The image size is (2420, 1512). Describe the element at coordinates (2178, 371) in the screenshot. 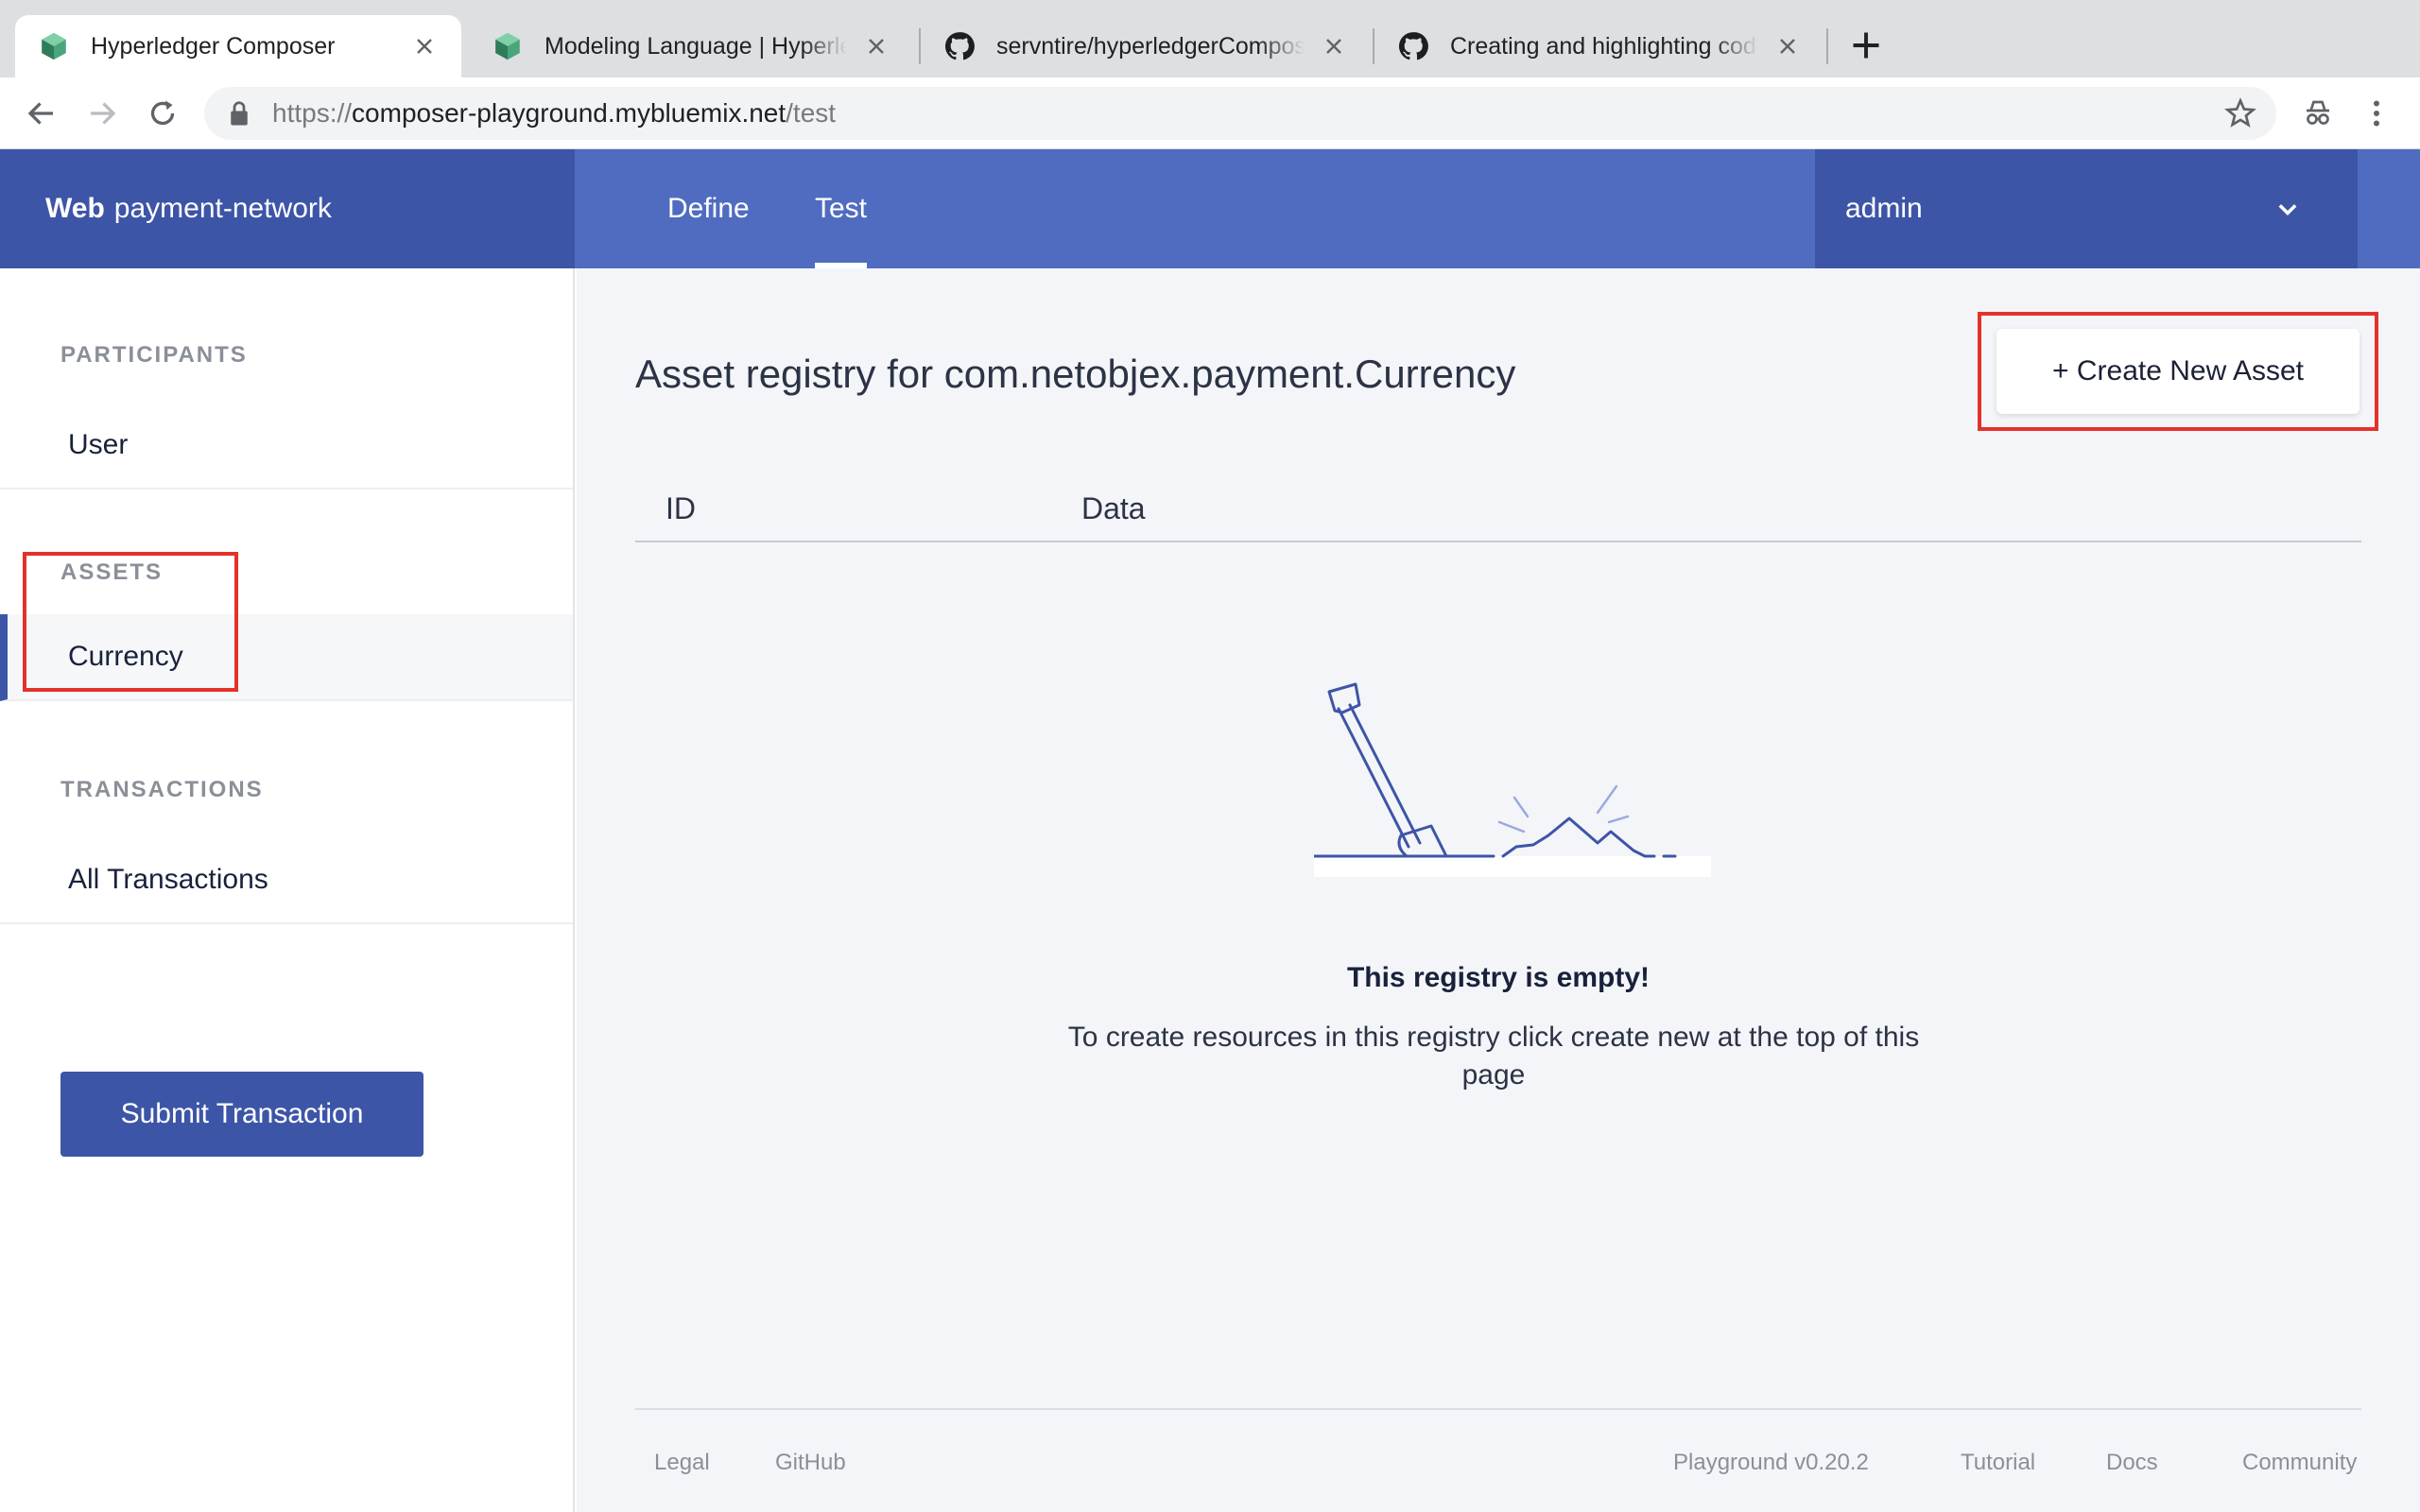

I see `create-button-highlight-box` at that location.